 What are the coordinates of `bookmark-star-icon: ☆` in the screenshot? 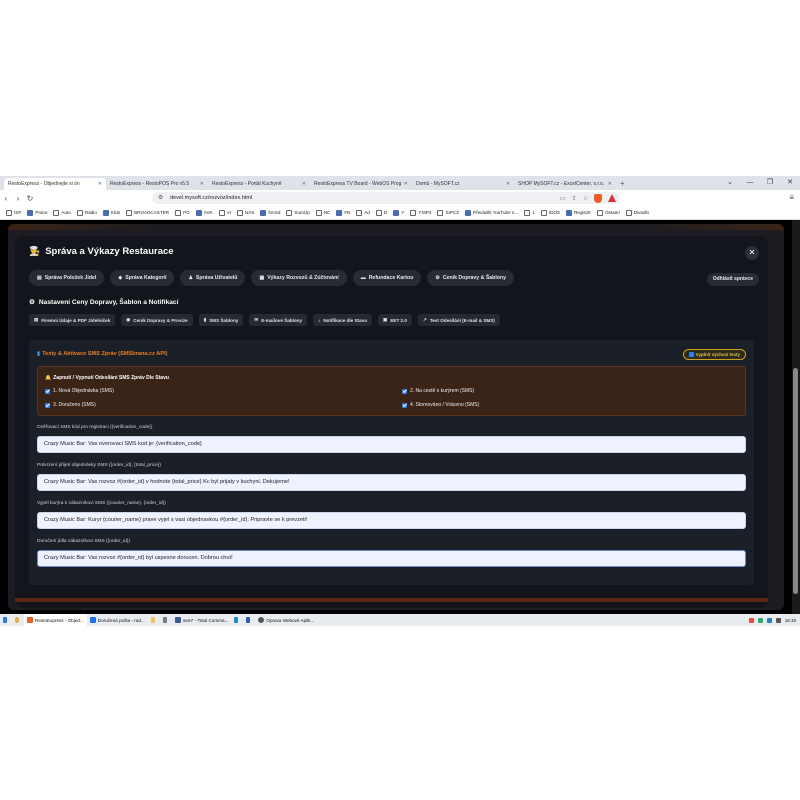 It's located at (585, 198).